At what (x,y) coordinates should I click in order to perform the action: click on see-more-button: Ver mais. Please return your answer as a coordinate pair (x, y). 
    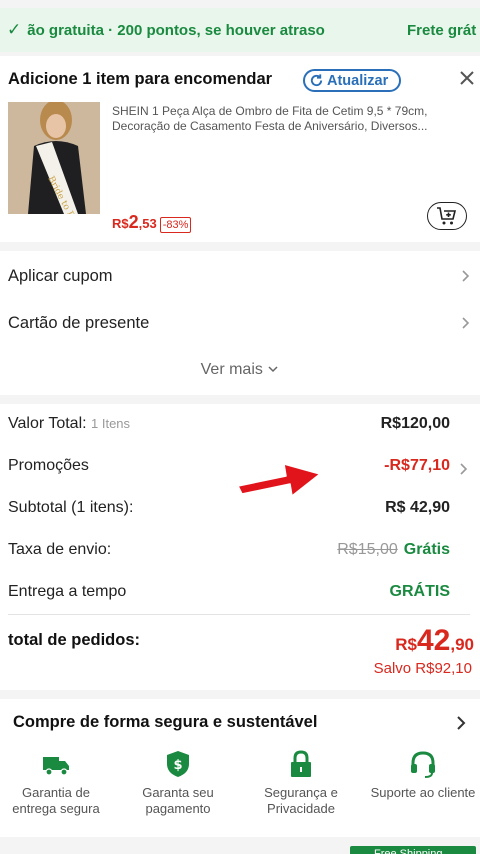
    Looking at the image, I should click on (240, 370).